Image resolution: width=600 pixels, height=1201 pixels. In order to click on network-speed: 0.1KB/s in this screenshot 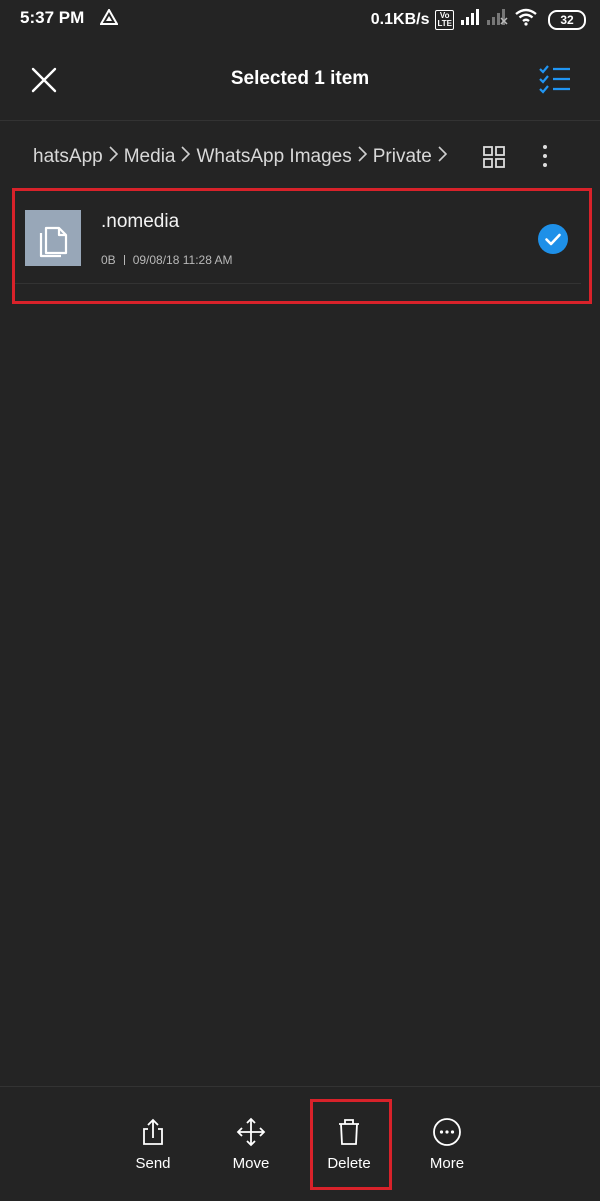, I will do `click(400, 19)`.